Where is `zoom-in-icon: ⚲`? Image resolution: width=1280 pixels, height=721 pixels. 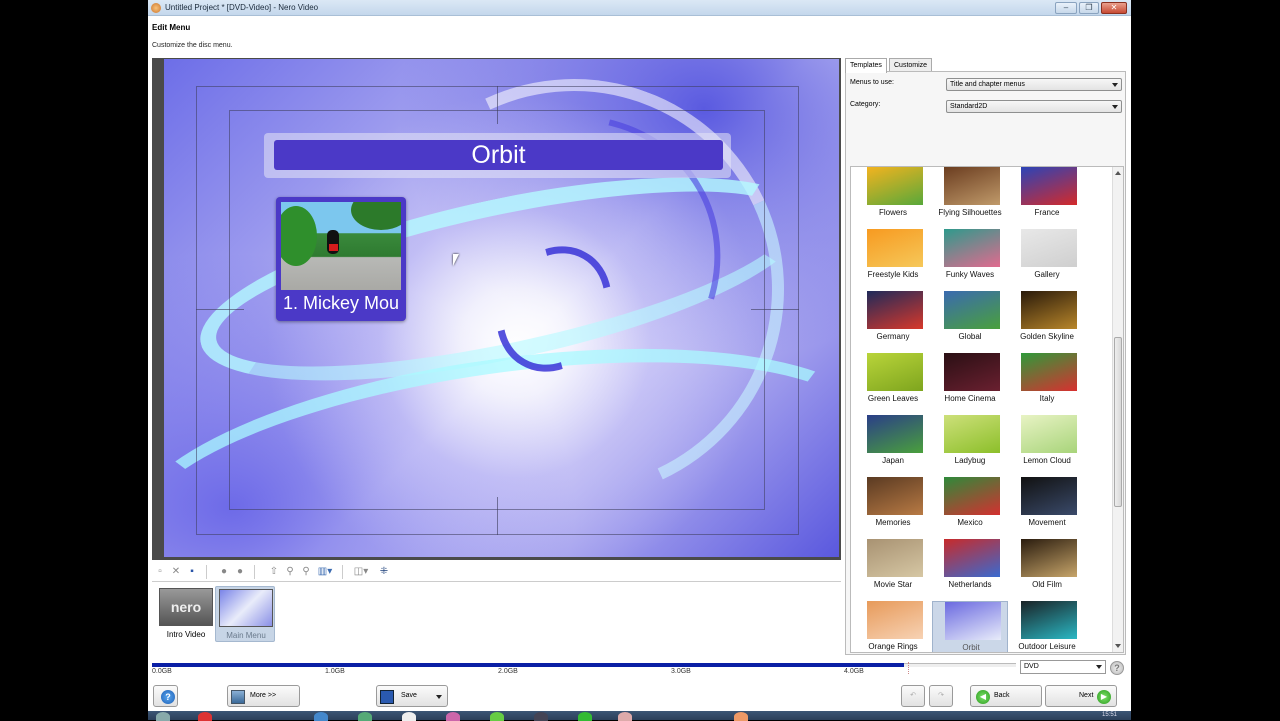 zoom-in-icon: ⚲ is located at coordinates (290, 572).